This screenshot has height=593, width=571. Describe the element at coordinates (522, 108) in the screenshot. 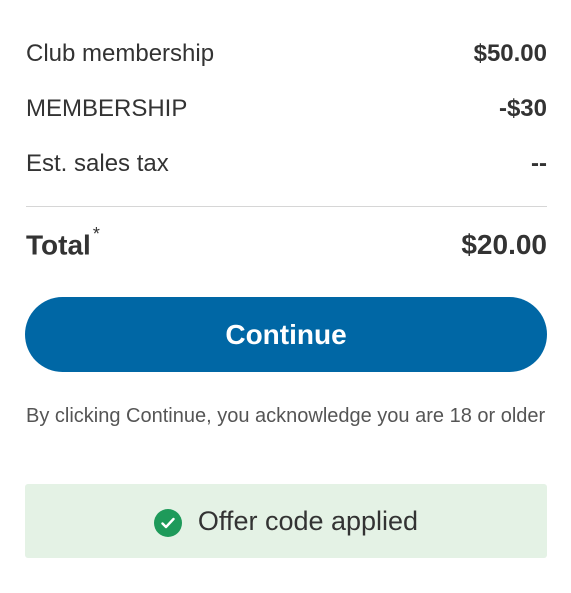

I see `line-item-price: -$30` at that location.